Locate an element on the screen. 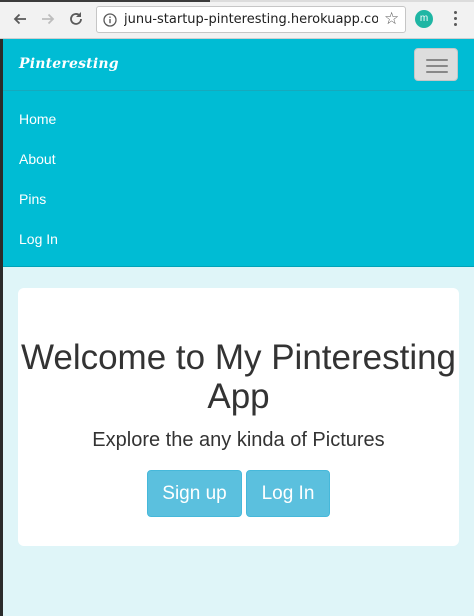  back-arrow-icon is located at coordinates (20, 19).